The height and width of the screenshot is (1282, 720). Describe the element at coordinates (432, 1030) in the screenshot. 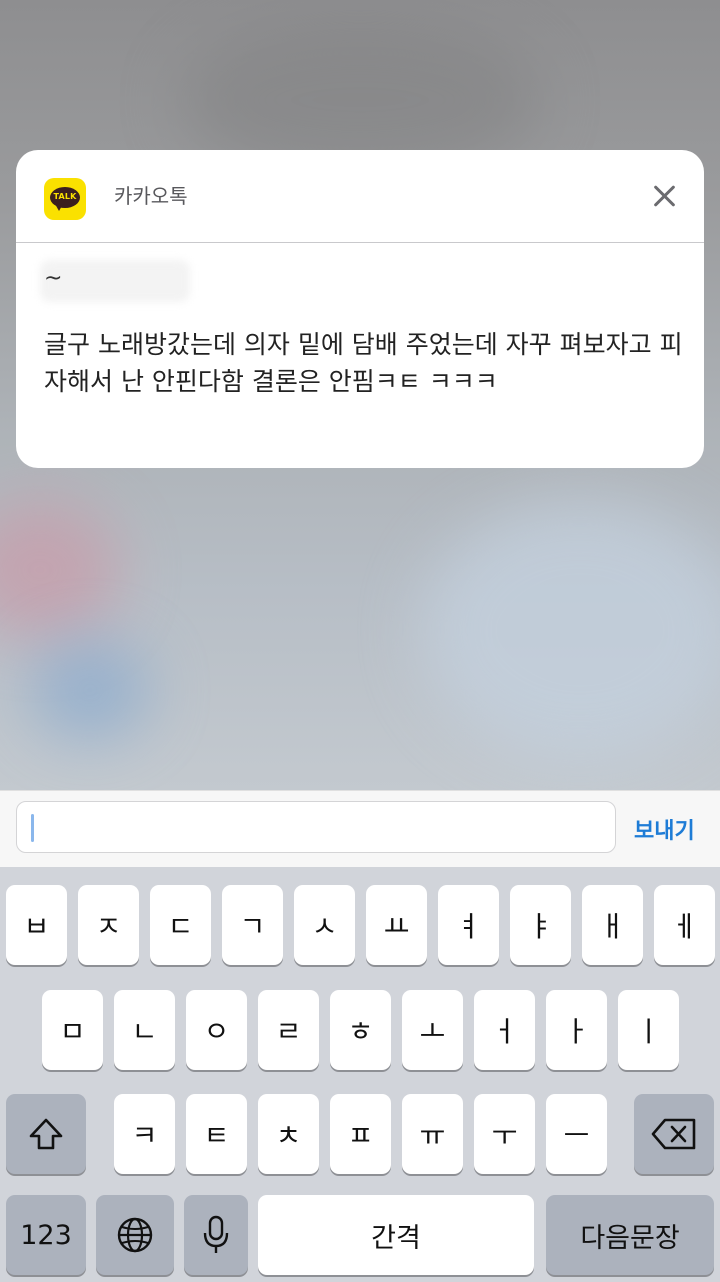

I see `key-o: ㅗ` at that location.